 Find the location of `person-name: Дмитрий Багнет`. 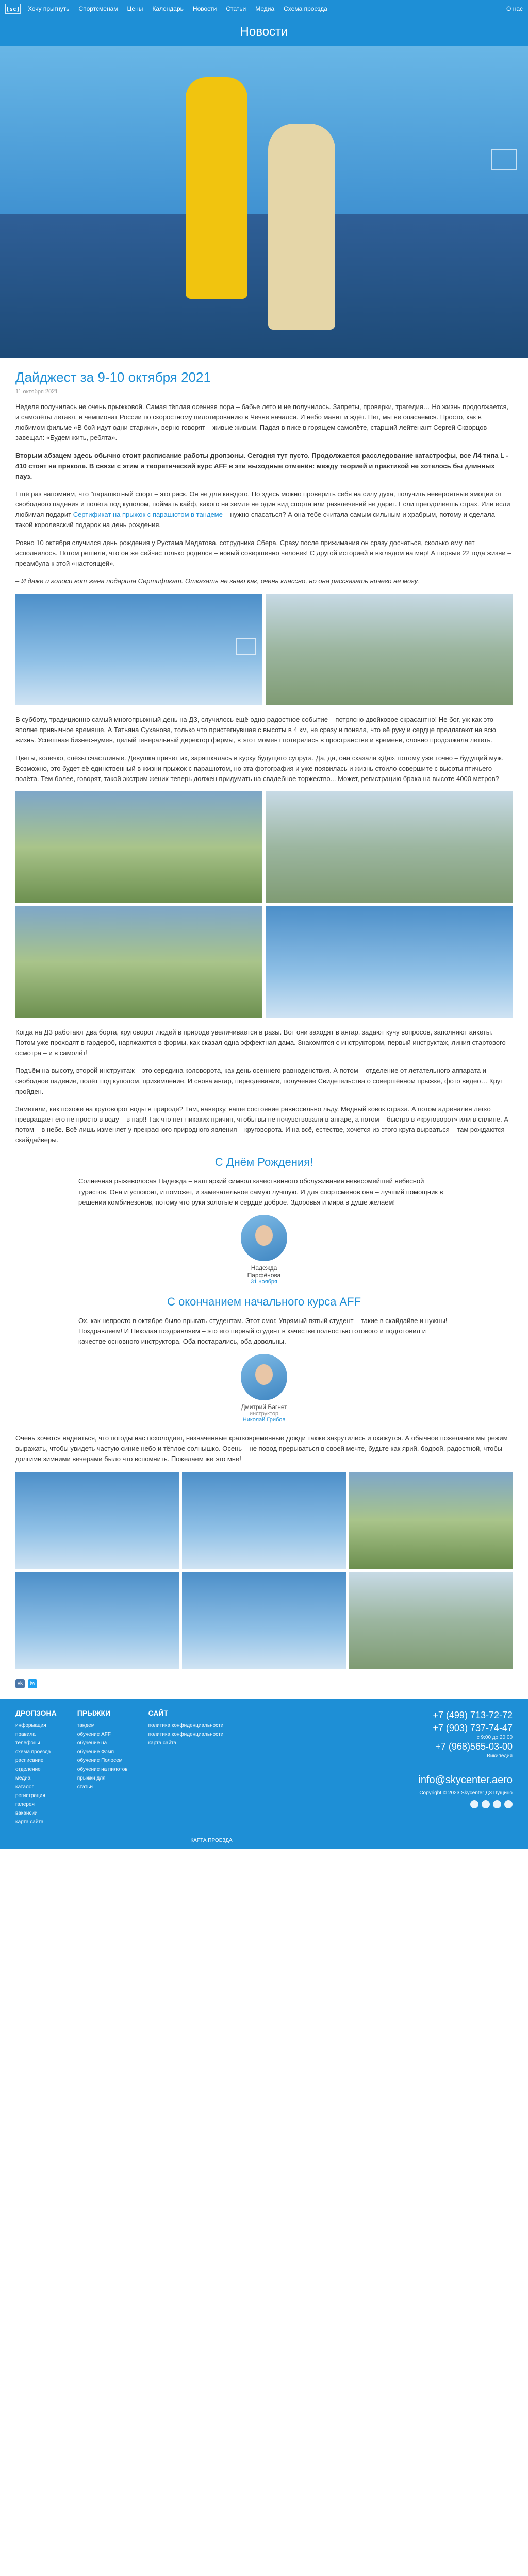

person-name: Дмитрий Багнет is located at coordinates (264, 1407).